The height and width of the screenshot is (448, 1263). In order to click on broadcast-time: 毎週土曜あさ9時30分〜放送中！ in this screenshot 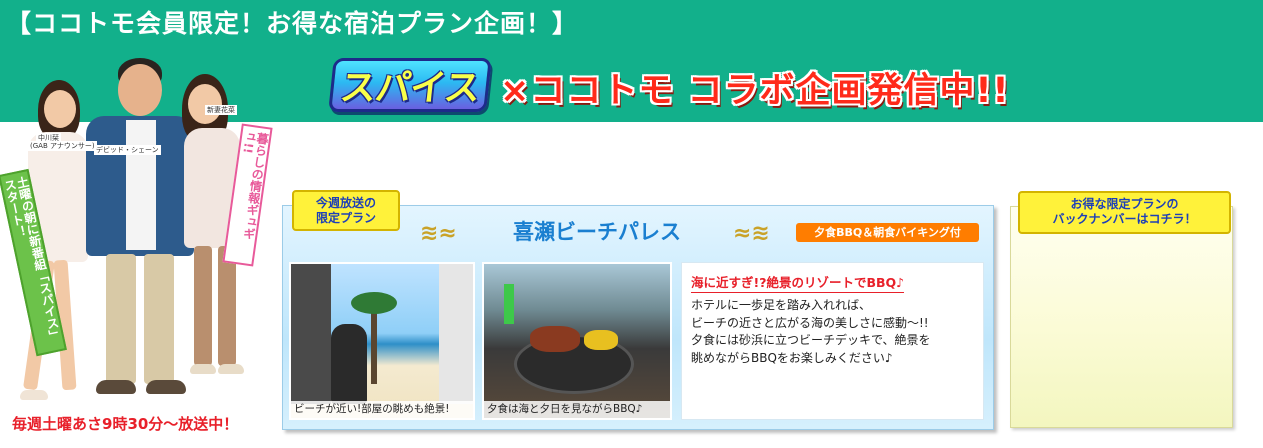, I will do `click(125, 424)`.